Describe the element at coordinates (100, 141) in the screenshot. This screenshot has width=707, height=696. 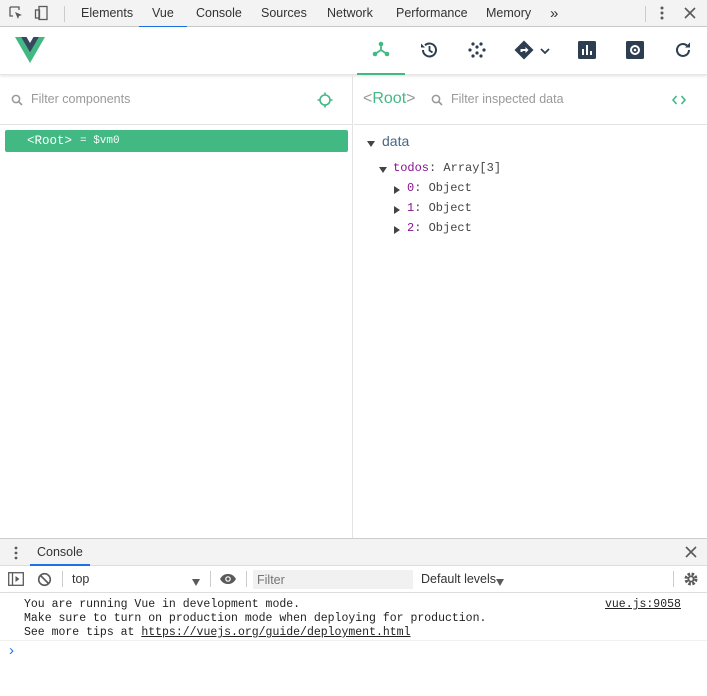
I see `root-vm-label: = $vm0` at that location.